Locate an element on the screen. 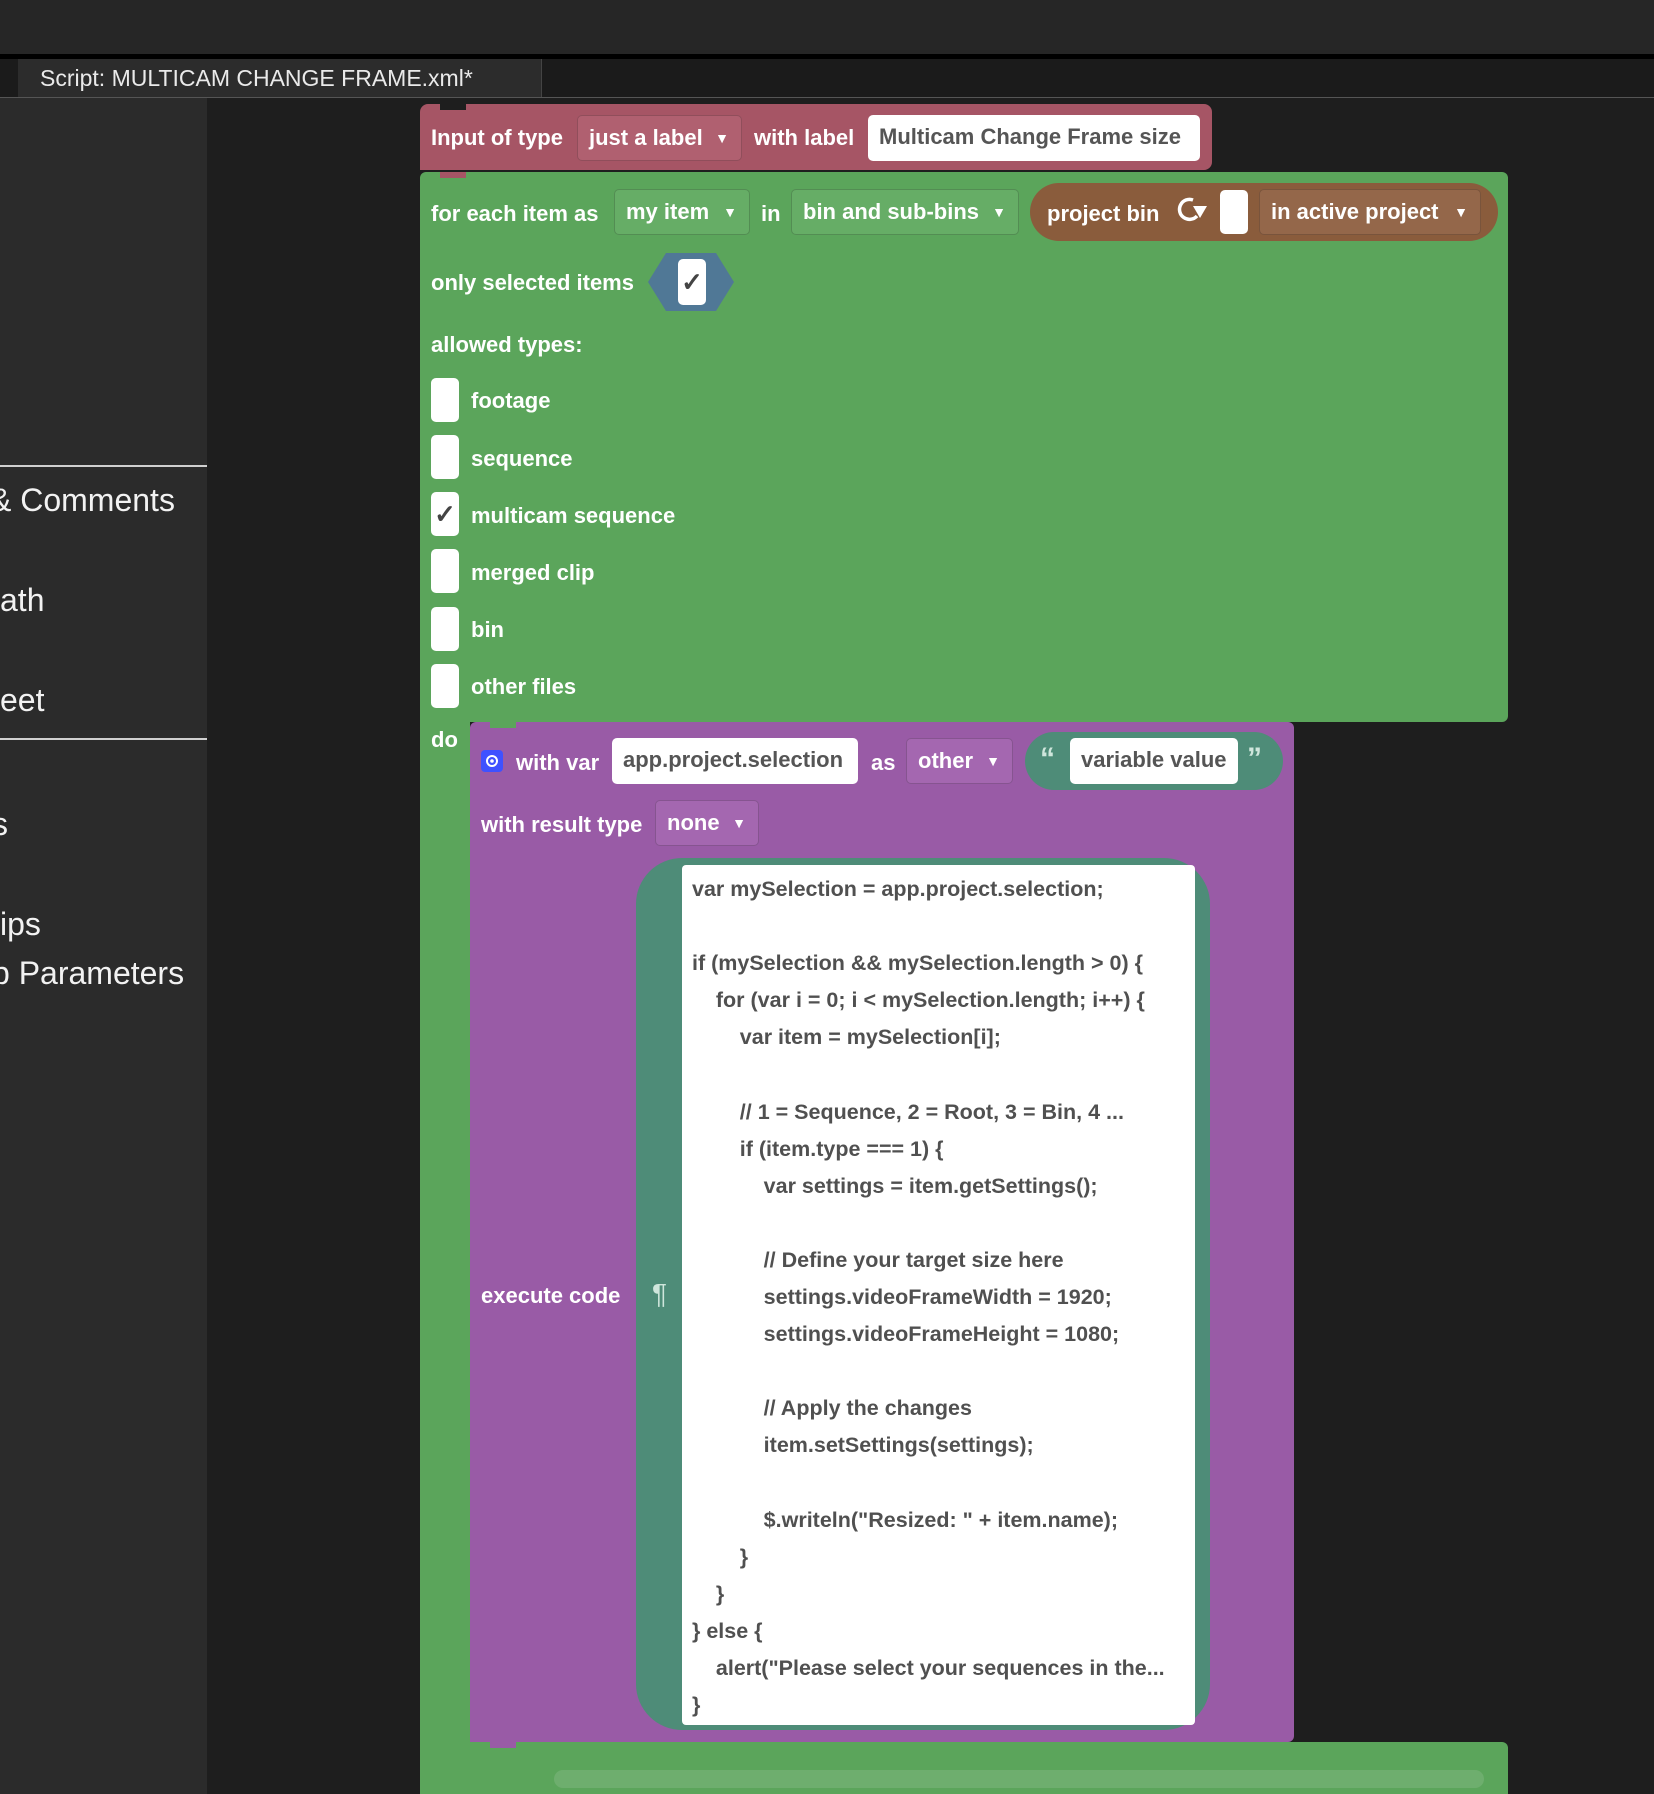 Image resolution: width=1654 pixels, height=1794 pixels. top-bar is located at coordinates (827, 29).